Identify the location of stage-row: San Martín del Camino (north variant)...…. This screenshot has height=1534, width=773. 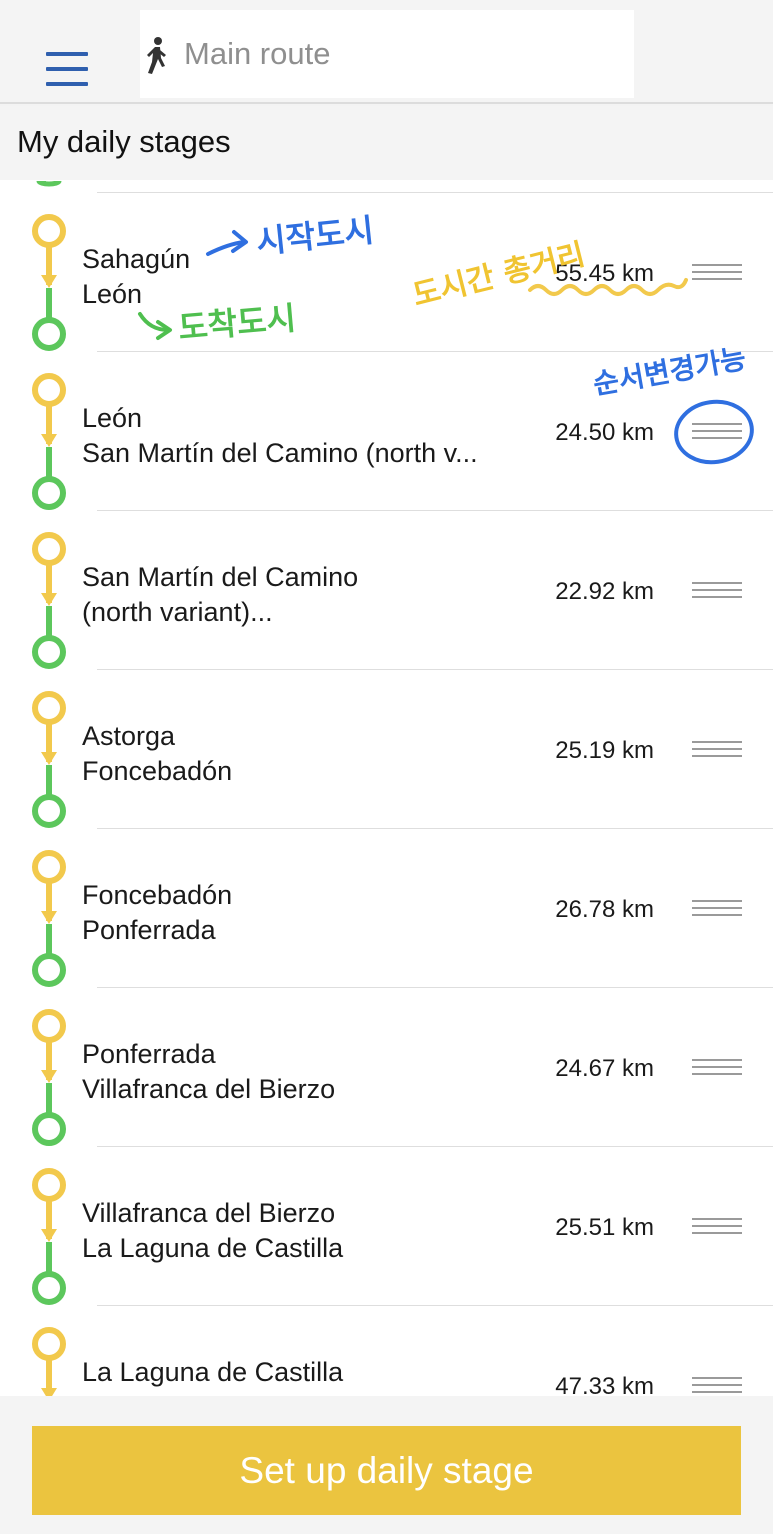
(386, 589).